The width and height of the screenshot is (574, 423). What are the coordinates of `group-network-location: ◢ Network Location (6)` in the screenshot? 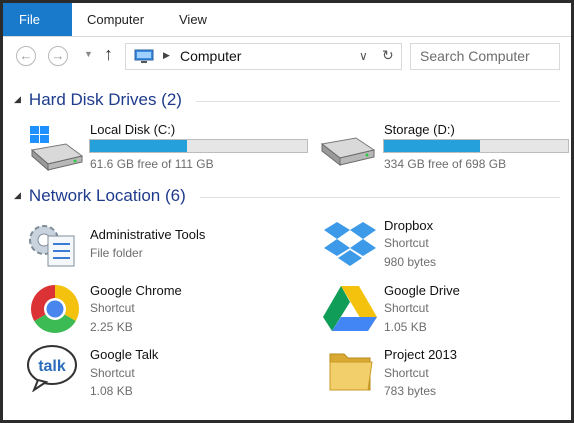 It's located at (100, 196).